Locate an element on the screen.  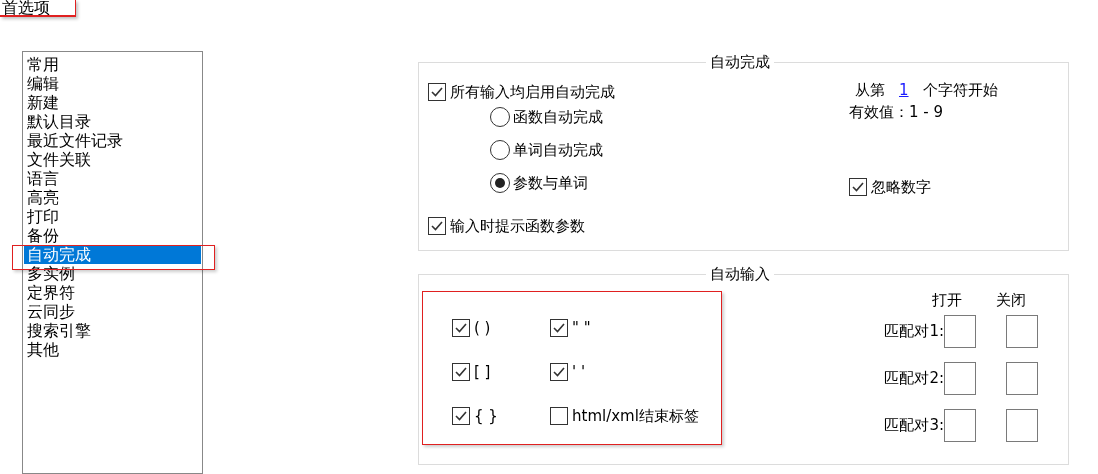
column-header: 打开 is located at coordinates (947, 300).